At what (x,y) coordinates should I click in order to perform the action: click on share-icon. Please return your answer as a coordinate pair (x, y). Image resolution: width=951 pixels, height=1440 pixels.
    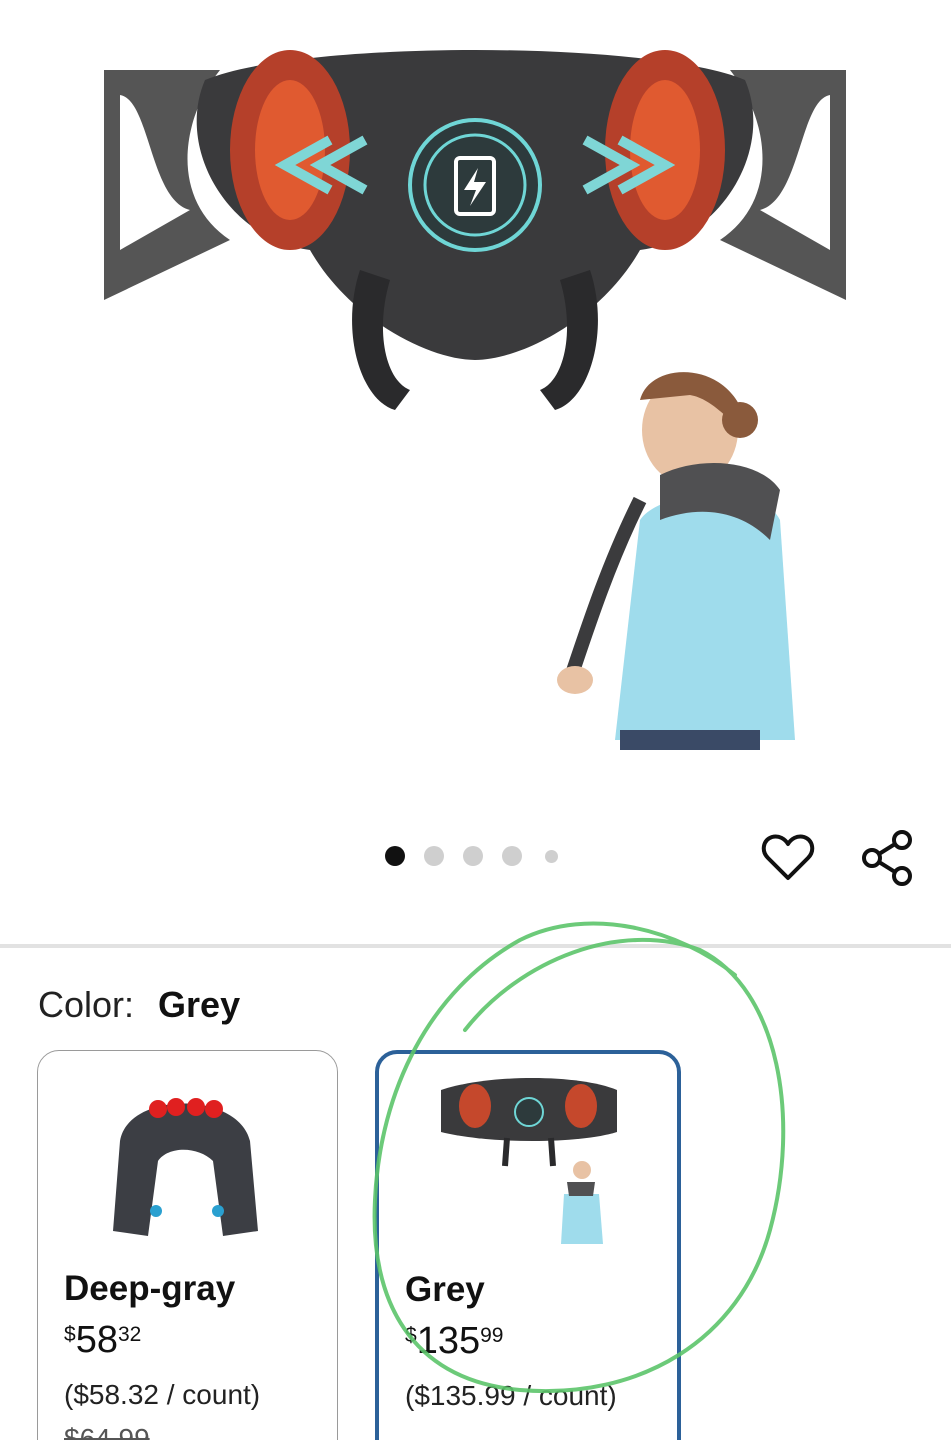
    Looking at the image, I should click on (887, 858).